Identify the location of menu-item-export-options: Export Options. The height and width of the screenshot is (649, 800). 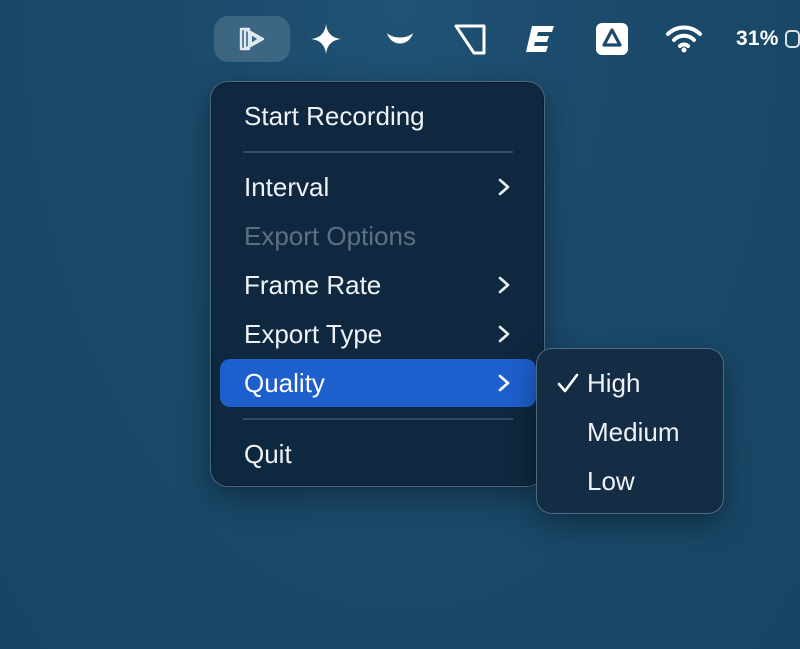
(378, 236).